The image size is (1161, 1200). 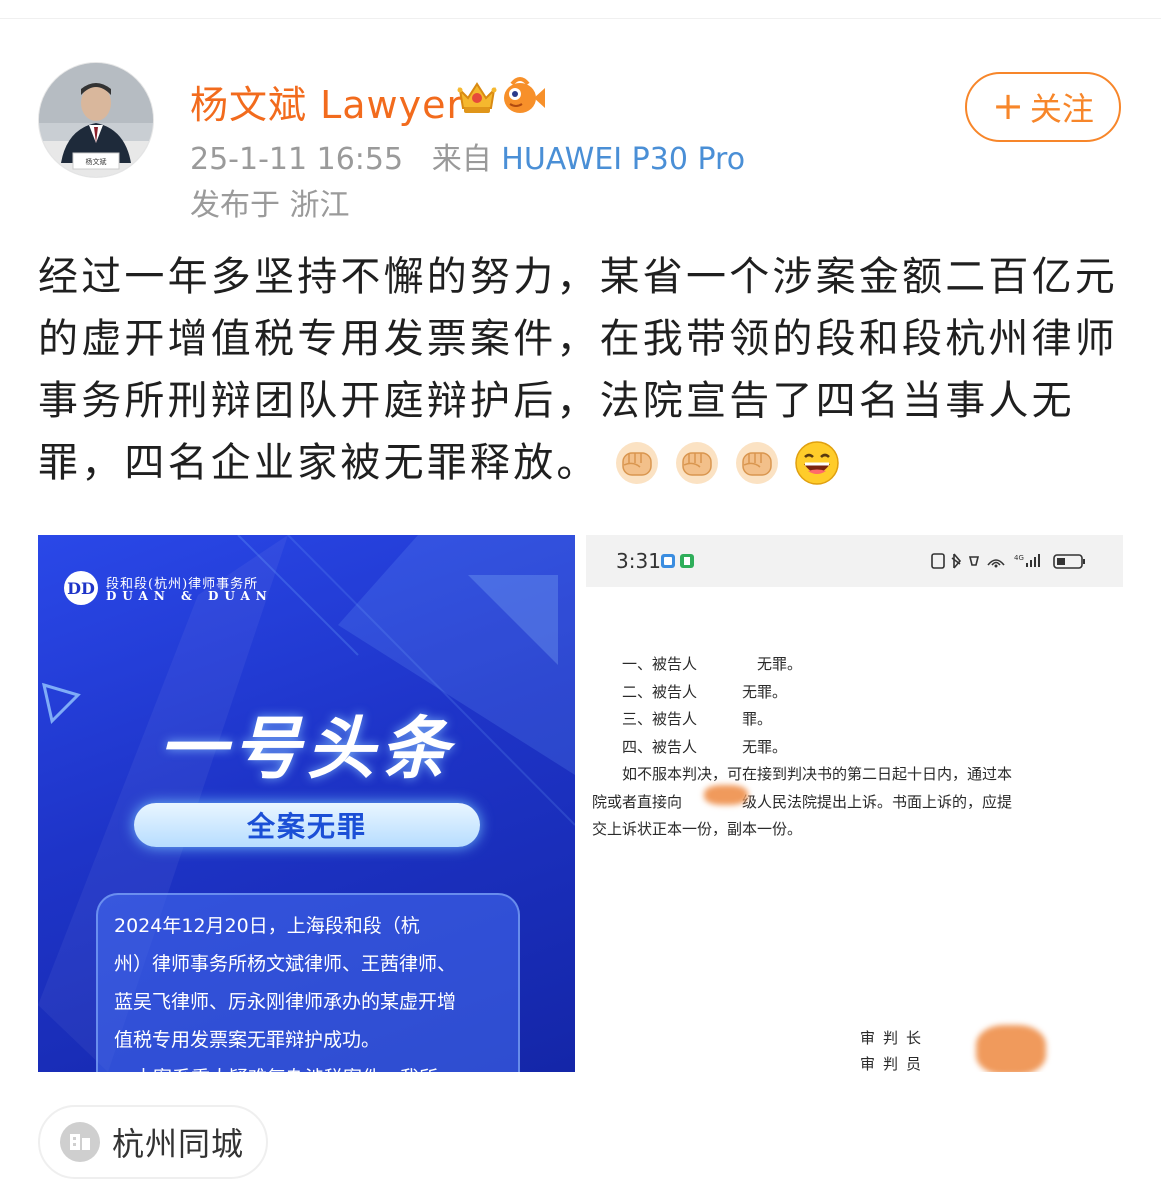 What do you see at coordinates (580, 9) in the screenshot?
I see `top-divider` at bounding box center [580, 9].